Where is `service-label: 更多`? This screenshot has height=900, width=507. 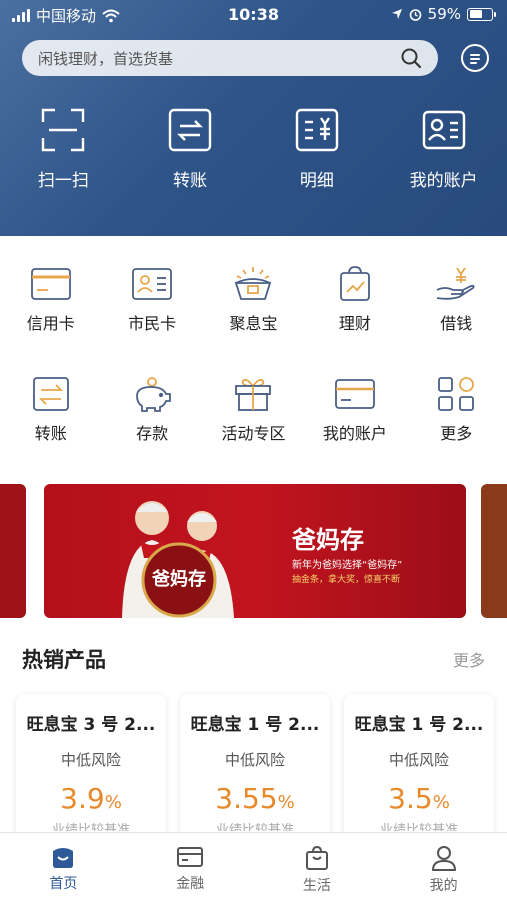 service-label: 更多 is located at coordinates (456, 433).